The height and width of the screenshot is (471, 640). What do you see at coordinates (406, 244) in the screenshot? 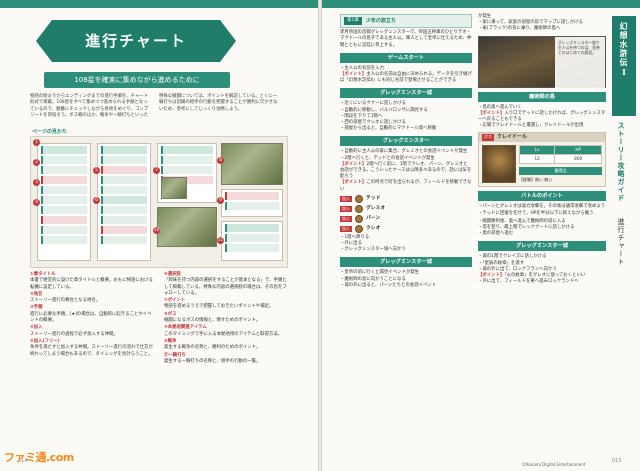
I see `sections-a-tail: ・1階へ降りる ・外に出る ・グレッグミンスター城へ向かう` at bounding box center [406, 244].